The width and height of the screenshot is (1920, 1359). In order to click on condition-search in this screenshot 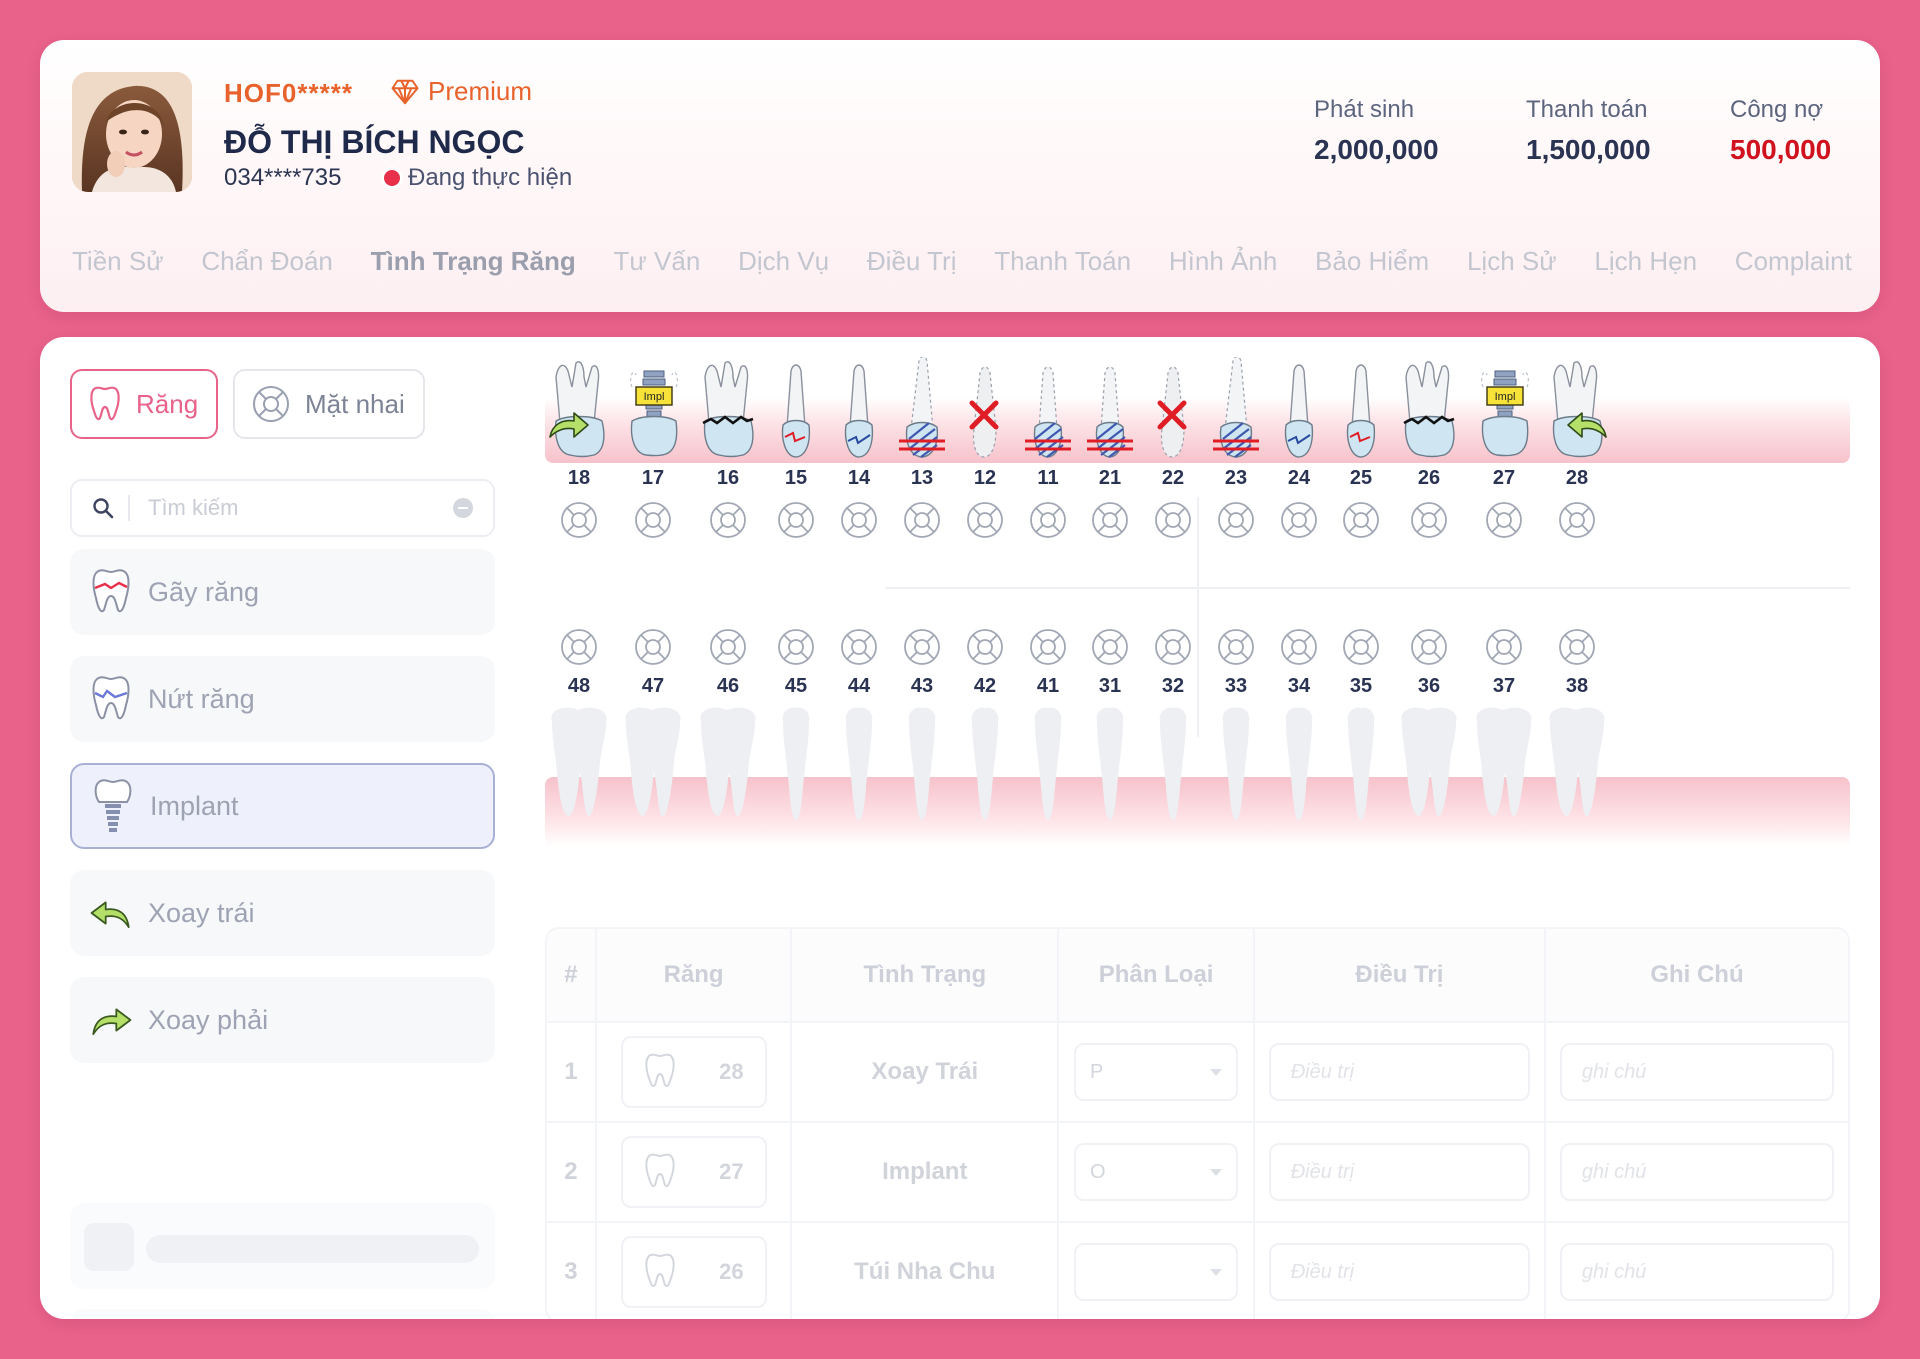, I will do `click(282, 508)`.